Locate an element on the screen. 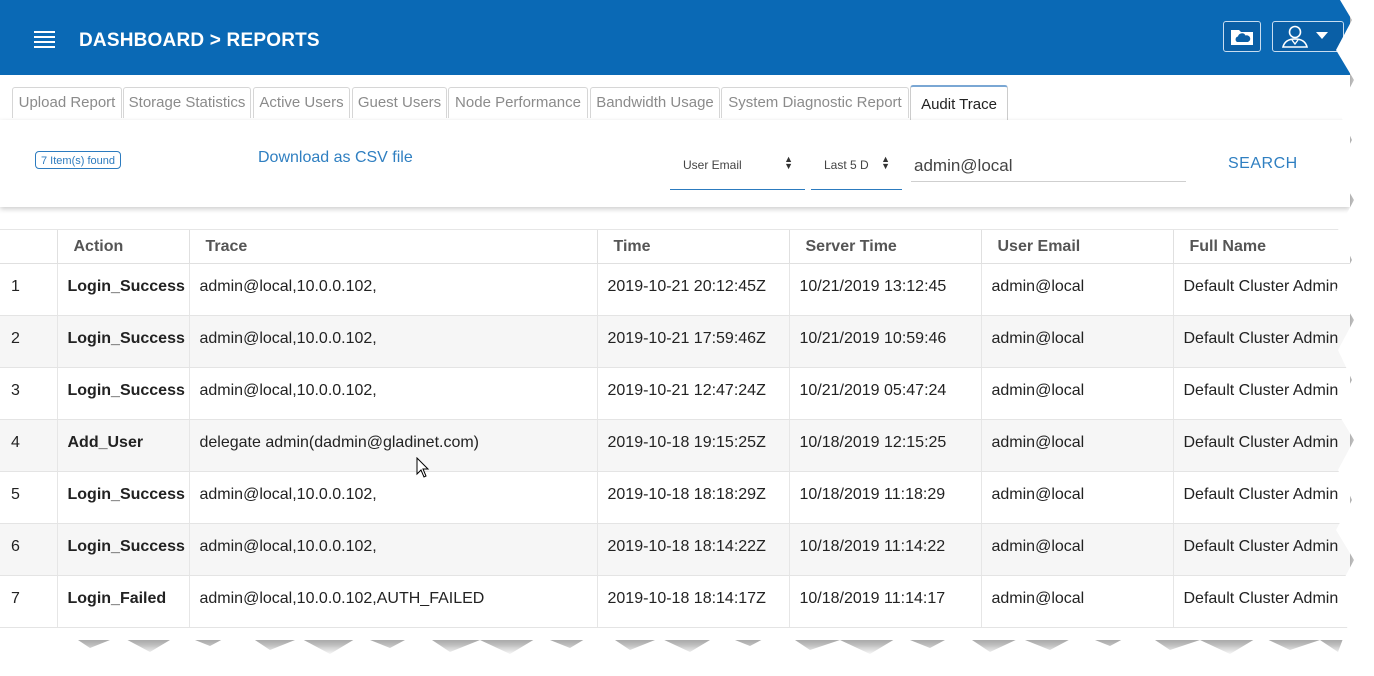  cell-server-time: 10/18/2019 11:18:29 is located at coordinates (884, 497).